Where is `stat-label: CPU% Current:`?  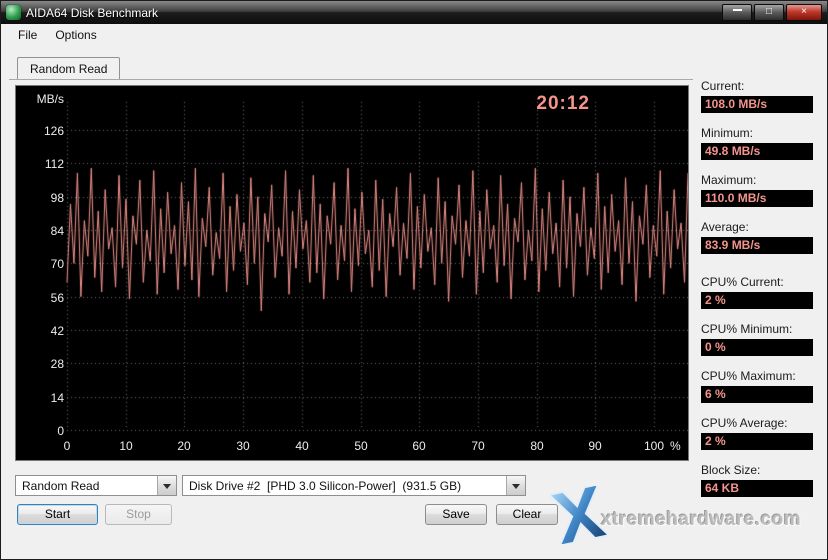
stat-label: CPU% Current: is located at coordinates (742, 282).